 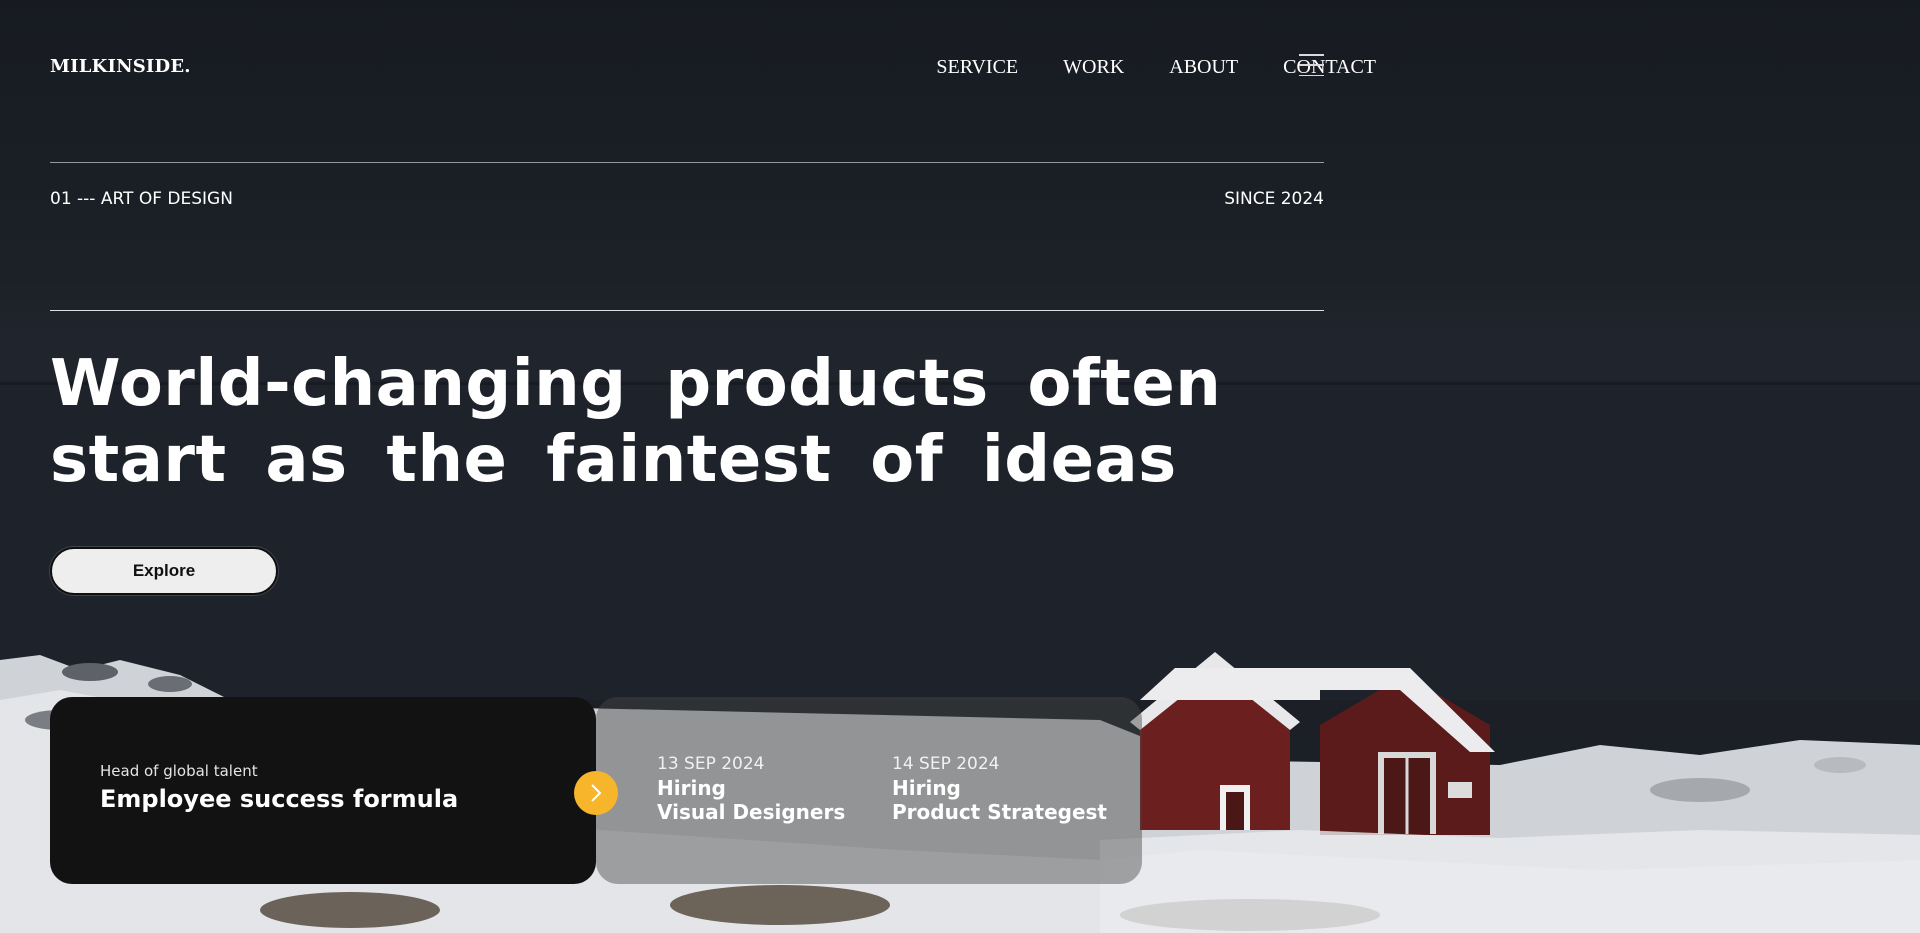 What do you see at coordinates (751, 812) in the screenshot?
I see `job-role: Visual Designers` at bounding box center [751, 812].